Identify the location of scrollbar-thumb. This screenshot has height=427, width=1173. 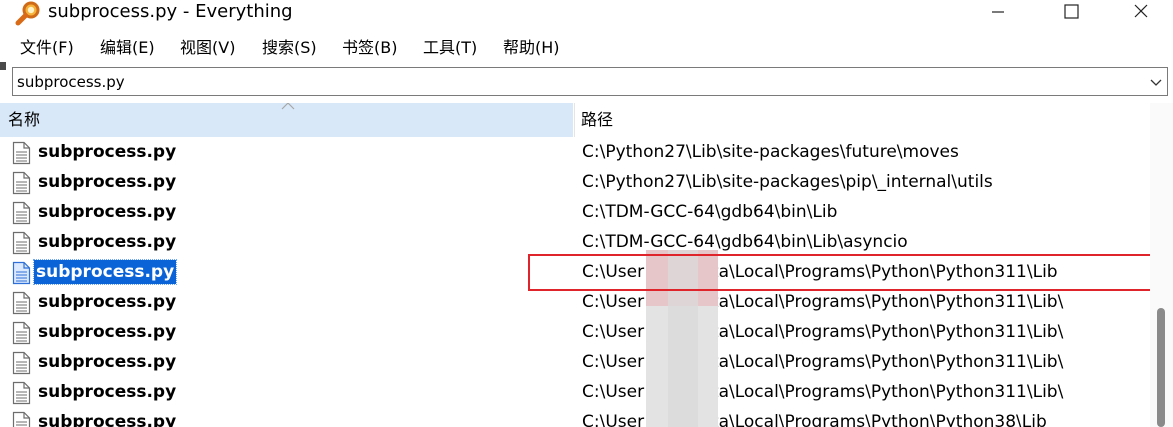
(1161, 367).